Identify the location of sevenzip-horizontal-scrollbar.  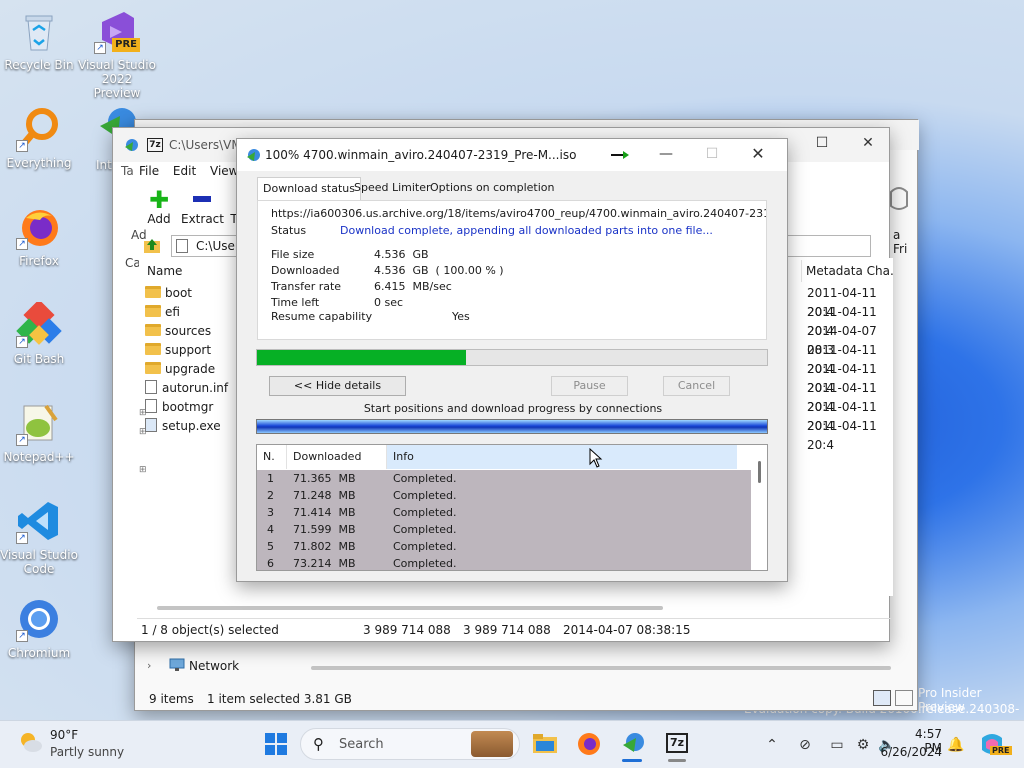
(410, 608).